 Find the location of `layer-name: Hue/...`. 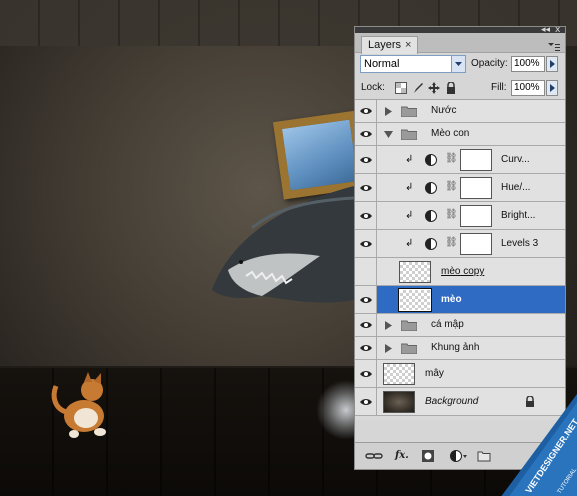

layer-name: Hue/... is located at coordinates (516, 187).